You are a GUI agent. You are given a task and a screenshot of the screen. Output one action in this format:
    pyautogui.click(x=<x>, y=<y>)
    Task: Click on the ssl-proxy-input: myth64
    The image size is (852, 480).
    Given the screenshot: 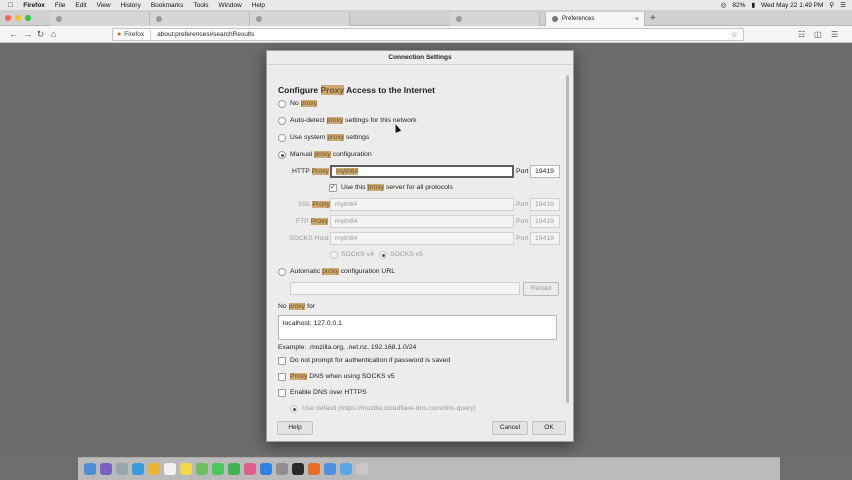 What is the action you would take?
    pyautogui.click(x=422, y=204)
    